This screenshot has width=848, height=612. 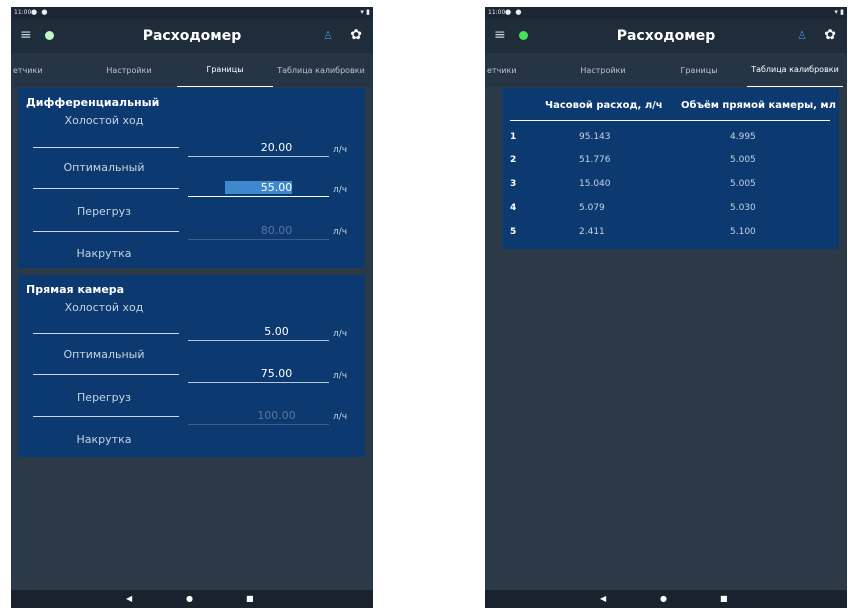 I want to click on table-row: 1 95.143 4.995, so click(x=670, y=141).